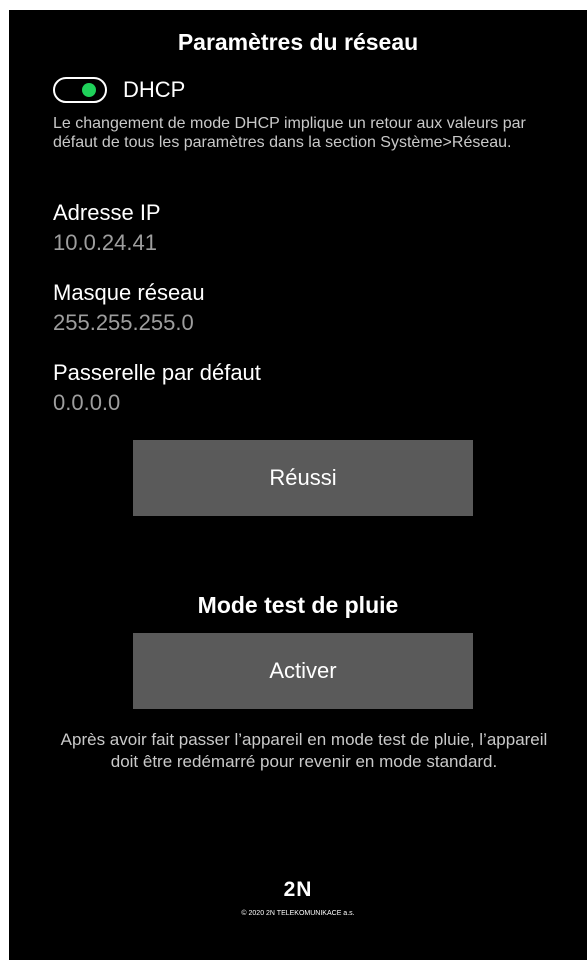  I want to click on subnet-mask-value: 255.255.255.0, so click(123, 322).